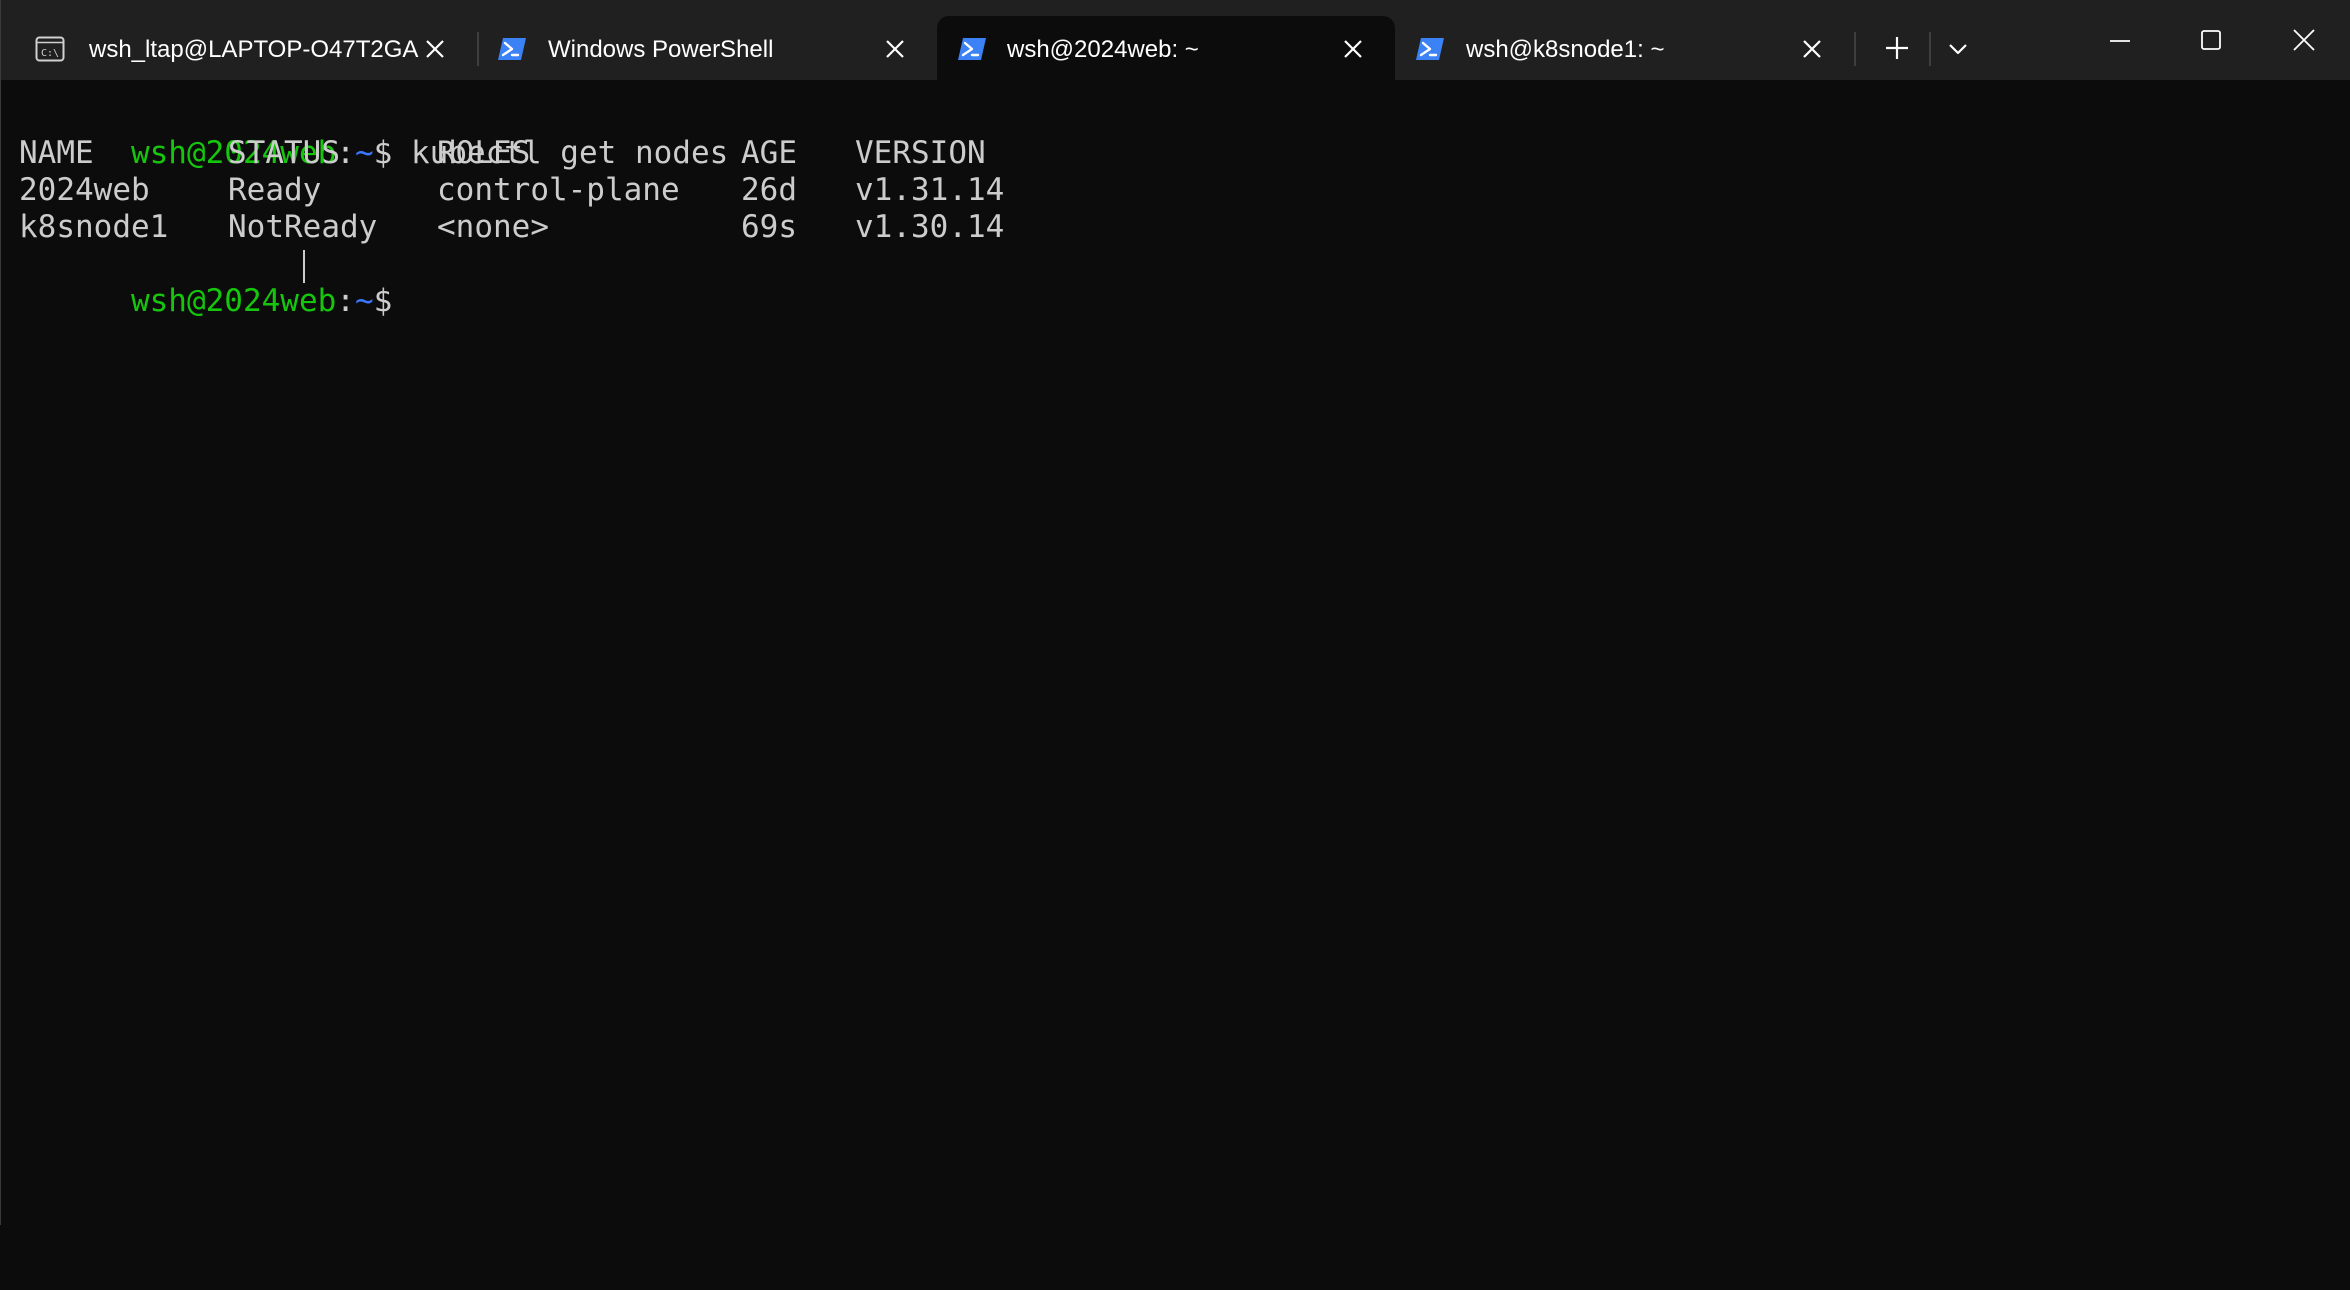  Describe the element at coordinates (920, 153) in the screenshot. I see `column-header: VERSION` at that location.